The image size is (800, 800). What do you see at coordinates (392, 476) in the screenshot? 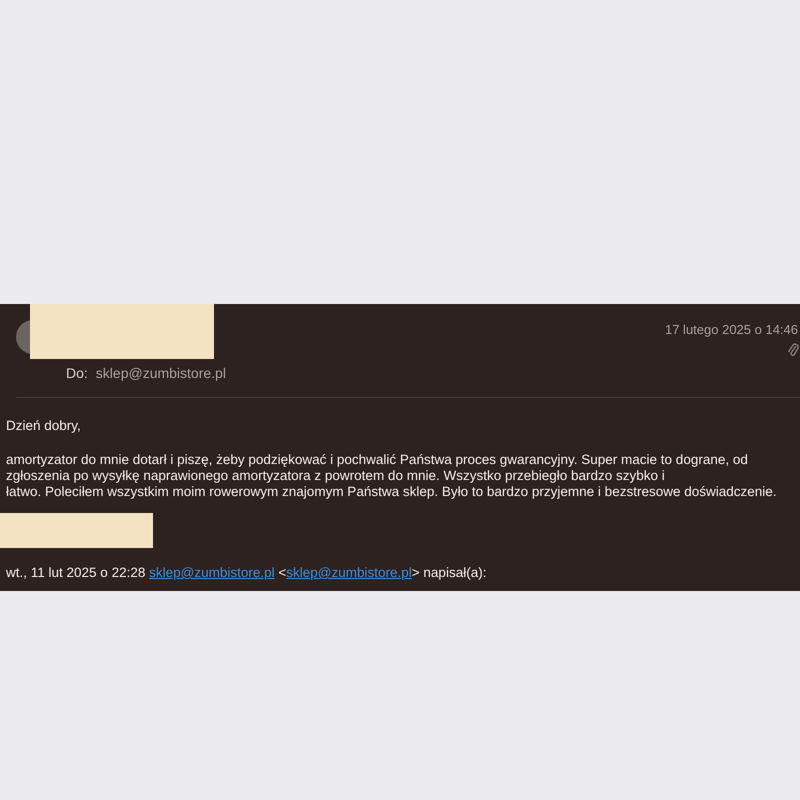
I see `message-paragraph: amortyzator do mnie dotarł i piszę, żeby podziękować i pochwalić Państwa proces gwarancyjny. Super macie to dograne, od zgłoszenia po wysyłkę naprawionego amortyzatora z powrotem do mnie. Wszystko przebiegło bardzo szybko i łatwo. Poleciłem wszystkim moim rowerowym znajomym Państwa sklep. Było to bardzo przyjemne i bezstresowe doświadczenie.` at bounding box center [392, 476].